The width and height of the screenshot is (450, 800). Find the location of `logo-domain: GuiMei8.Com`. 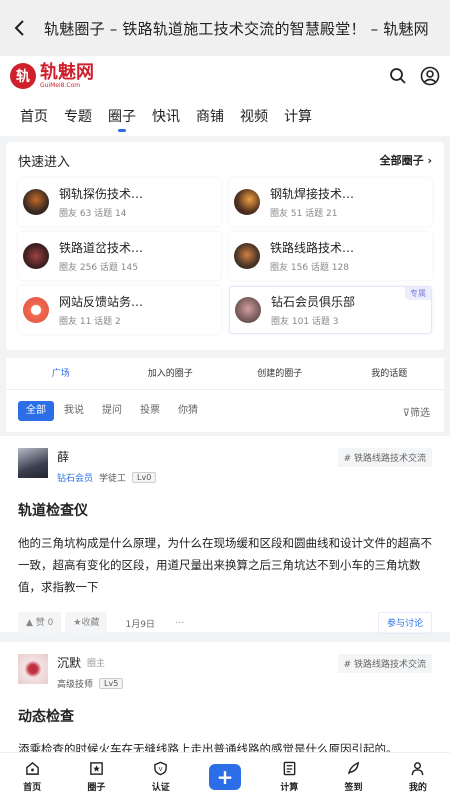

logo-domain: GuiMei8.Com is located at coordinates (60, 85).